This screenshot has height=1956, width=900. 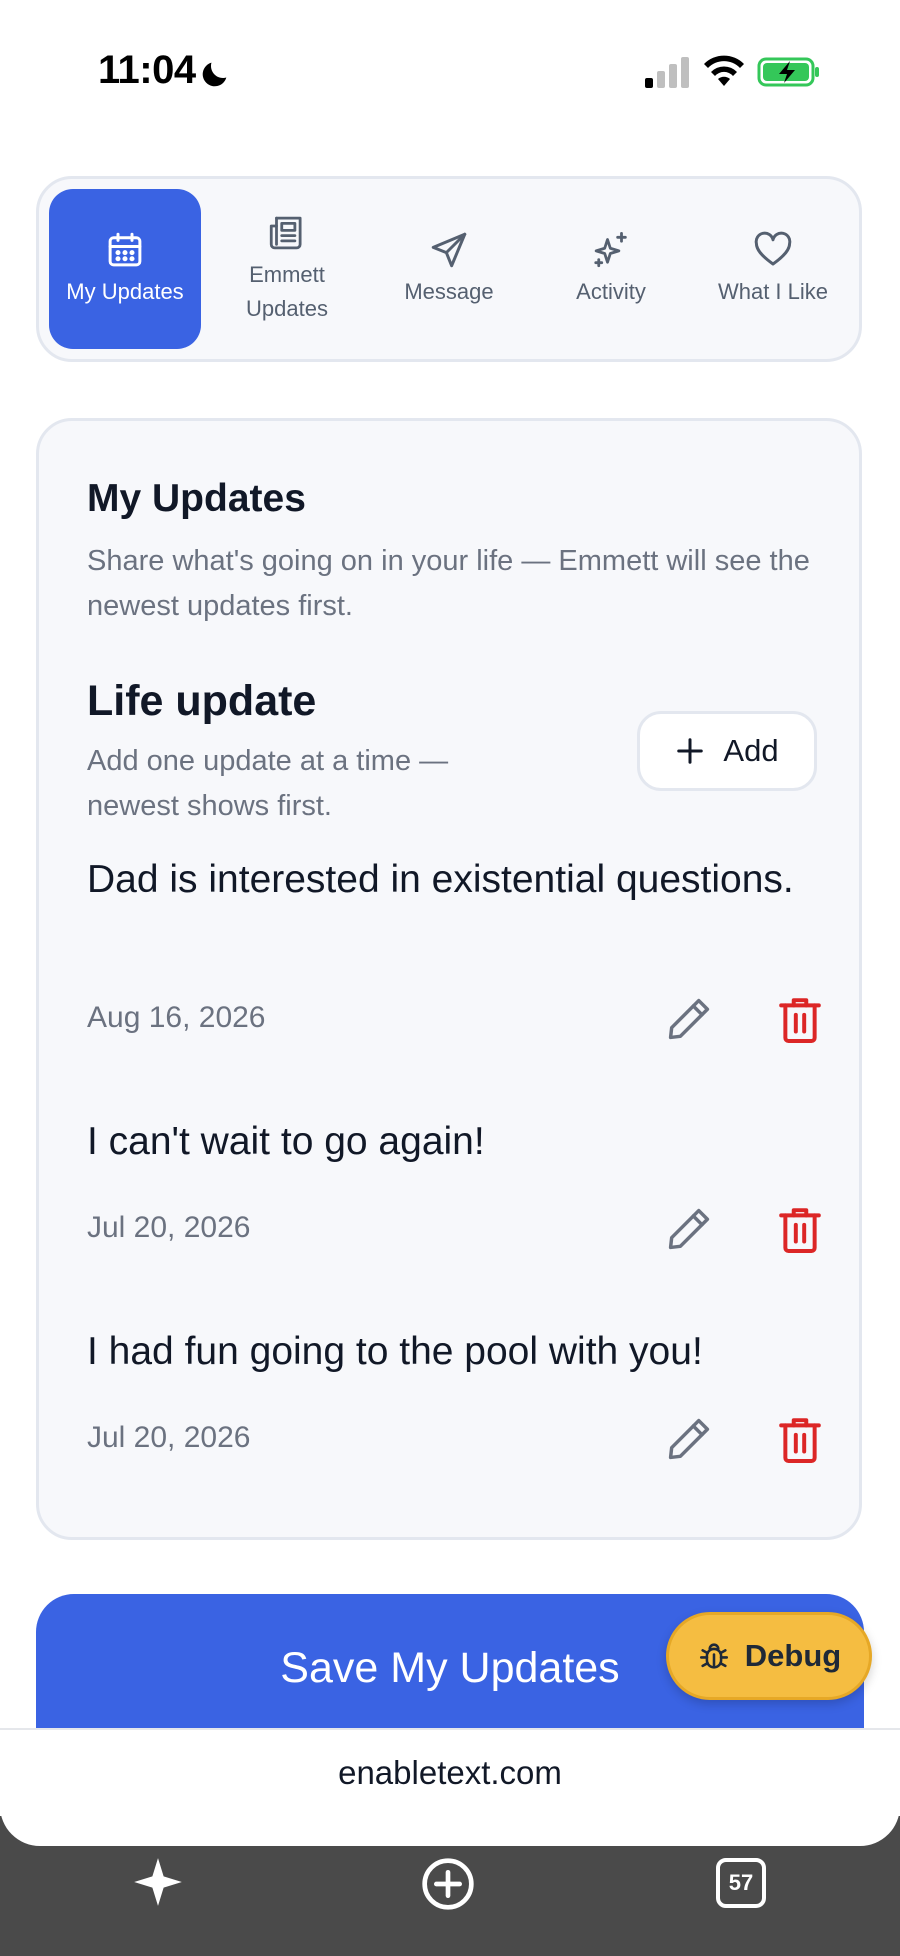 What do you see at coordinates (457, 1184) in the screenshot?
I see `update-item: I can't wait to go again! Jul 20, 2026` at bounding box center [457, 1184].